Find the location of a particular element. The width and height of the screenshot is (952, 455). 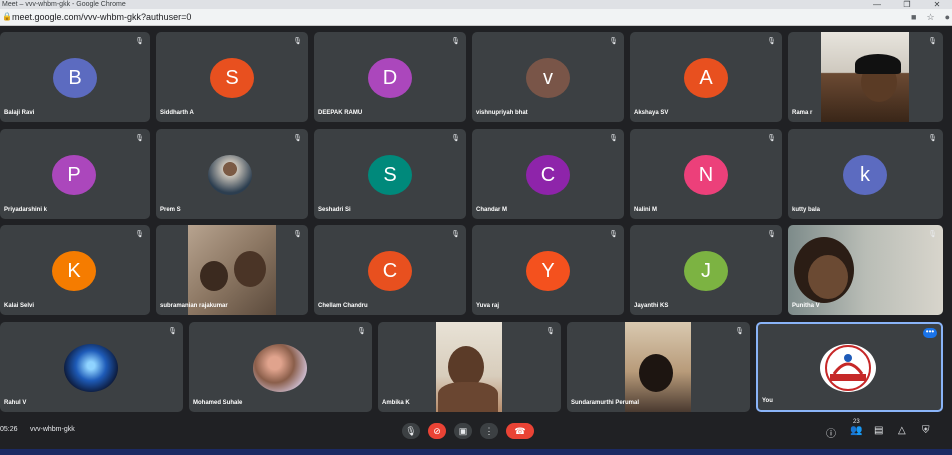

leave-call-button: ☎ is located at coordinates (520, 431).